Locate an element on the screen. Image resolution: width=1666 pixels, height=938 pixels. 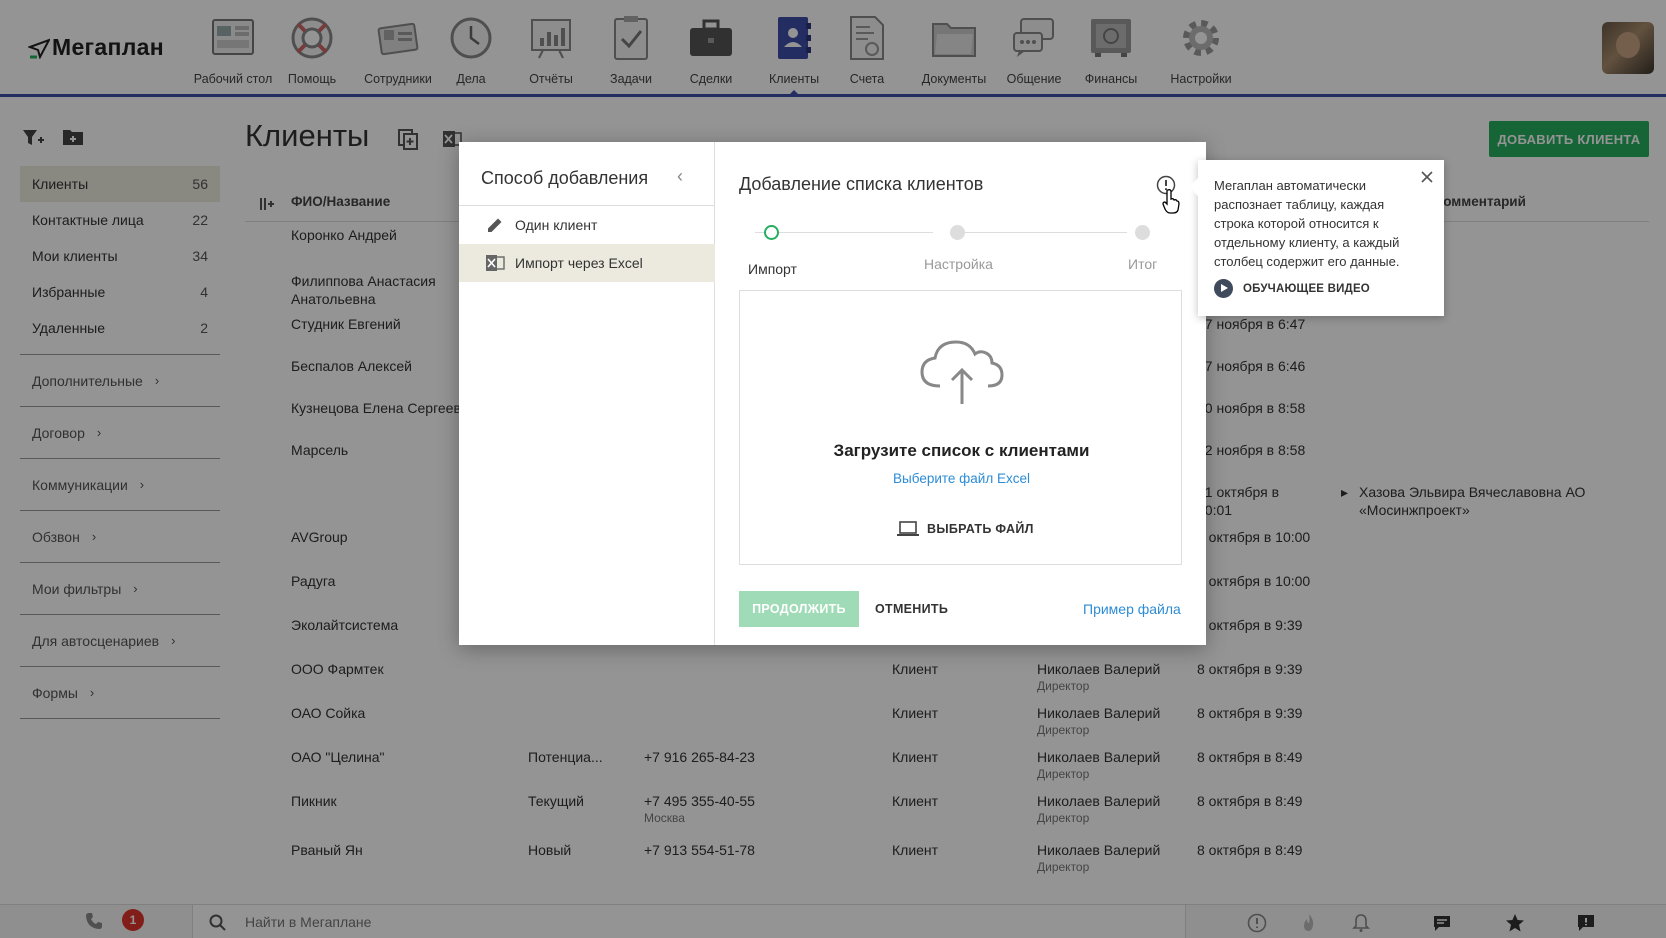
step-dot-settings is located at coordinates (957, 232).